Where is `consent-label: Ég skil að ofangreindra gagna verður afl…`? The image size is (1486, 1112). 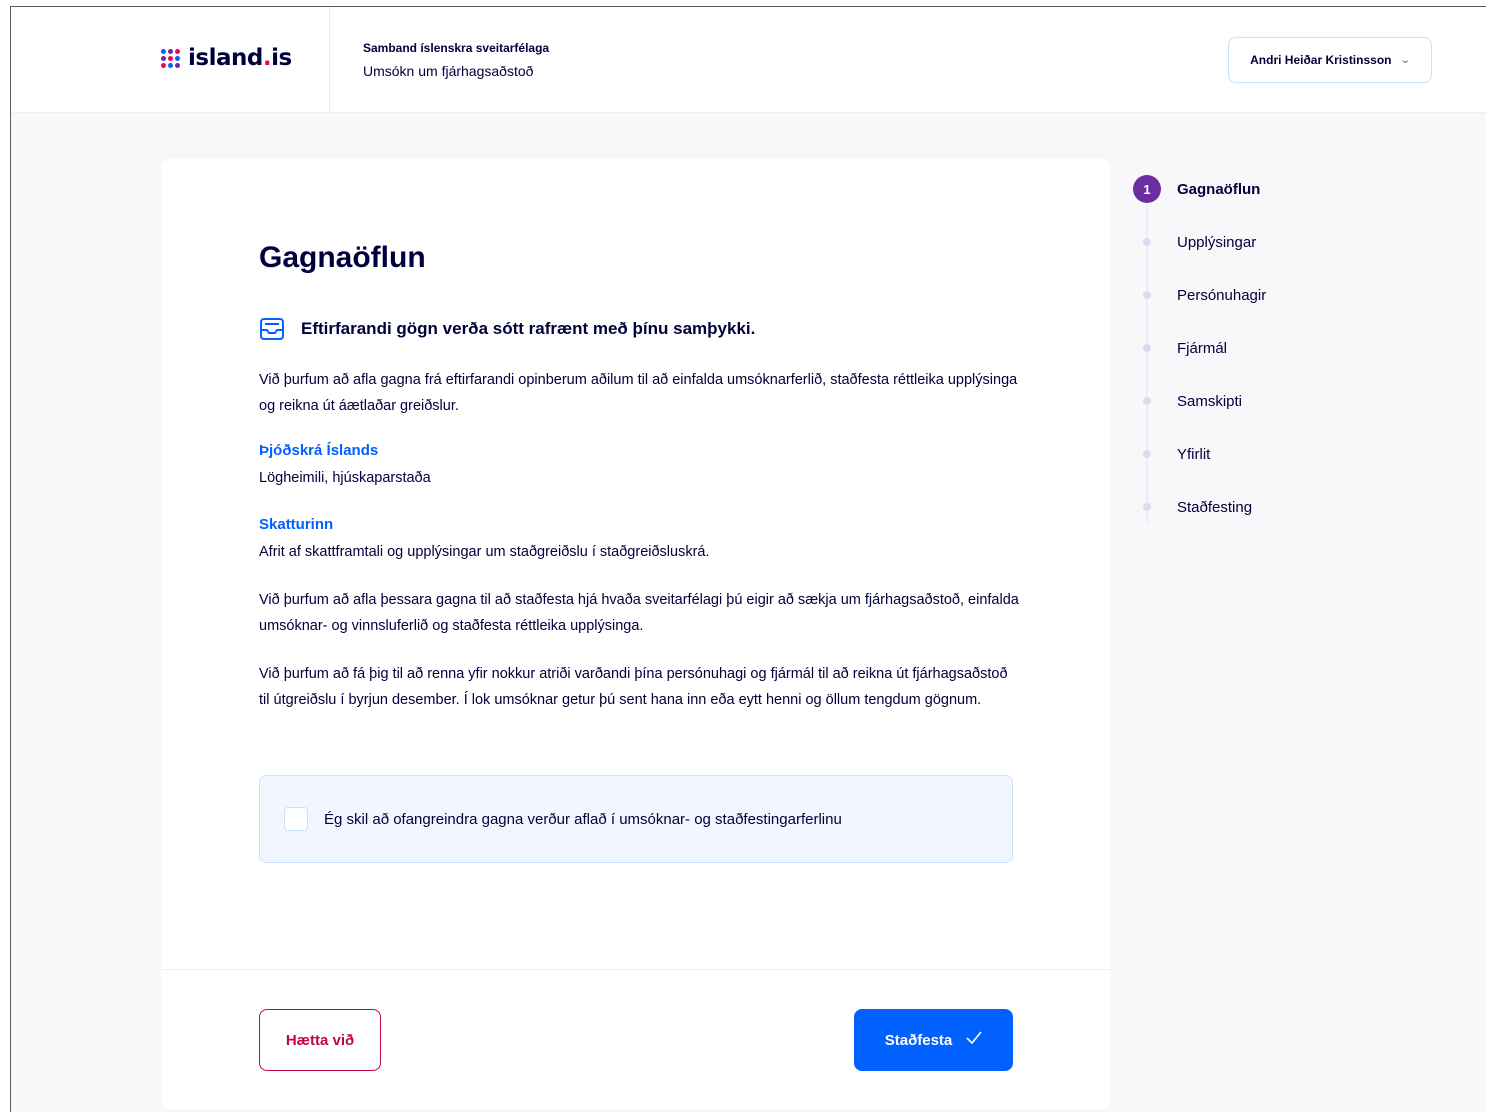 consent-label: Ég skil að ofangreindra gagna verður afl… is located at coordinates (583, 819).